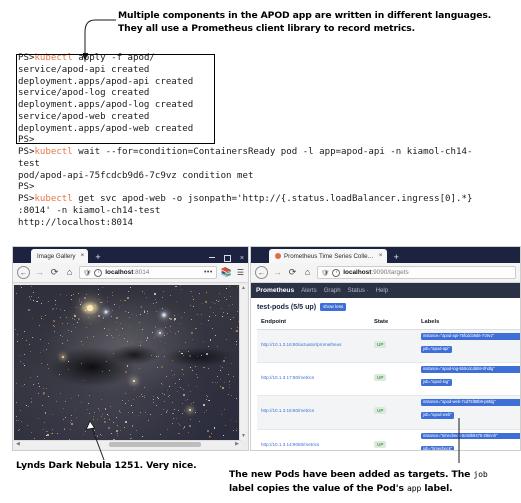  I want to click on label-badge: instance="timecheck-5c68b9475-28mnh", so click(470, 436).